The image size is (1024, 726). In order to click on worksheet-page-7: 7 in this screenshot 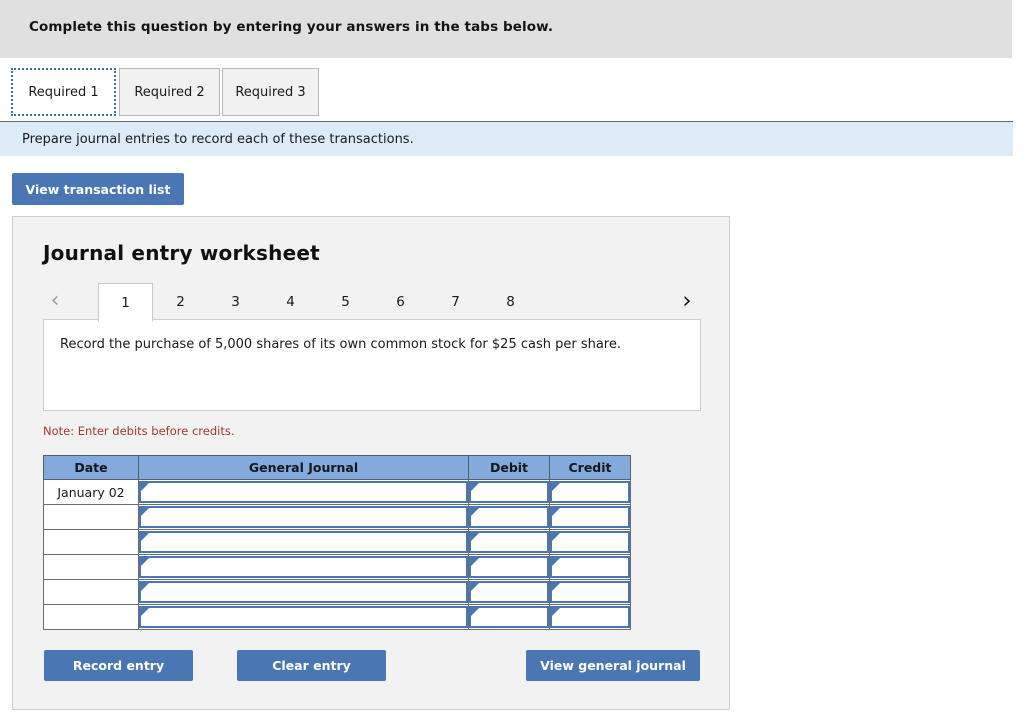, I will do `click(455, 301)`.